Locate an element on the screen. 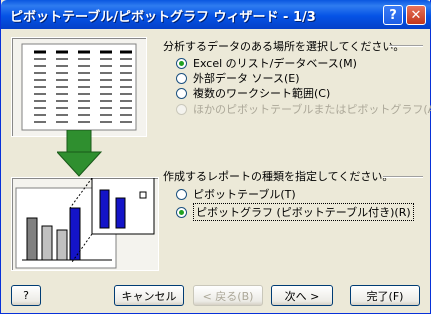 The width and height of the screenshot is (431, 314). radio-multiple-ranges is located at coordinates (181, 93).